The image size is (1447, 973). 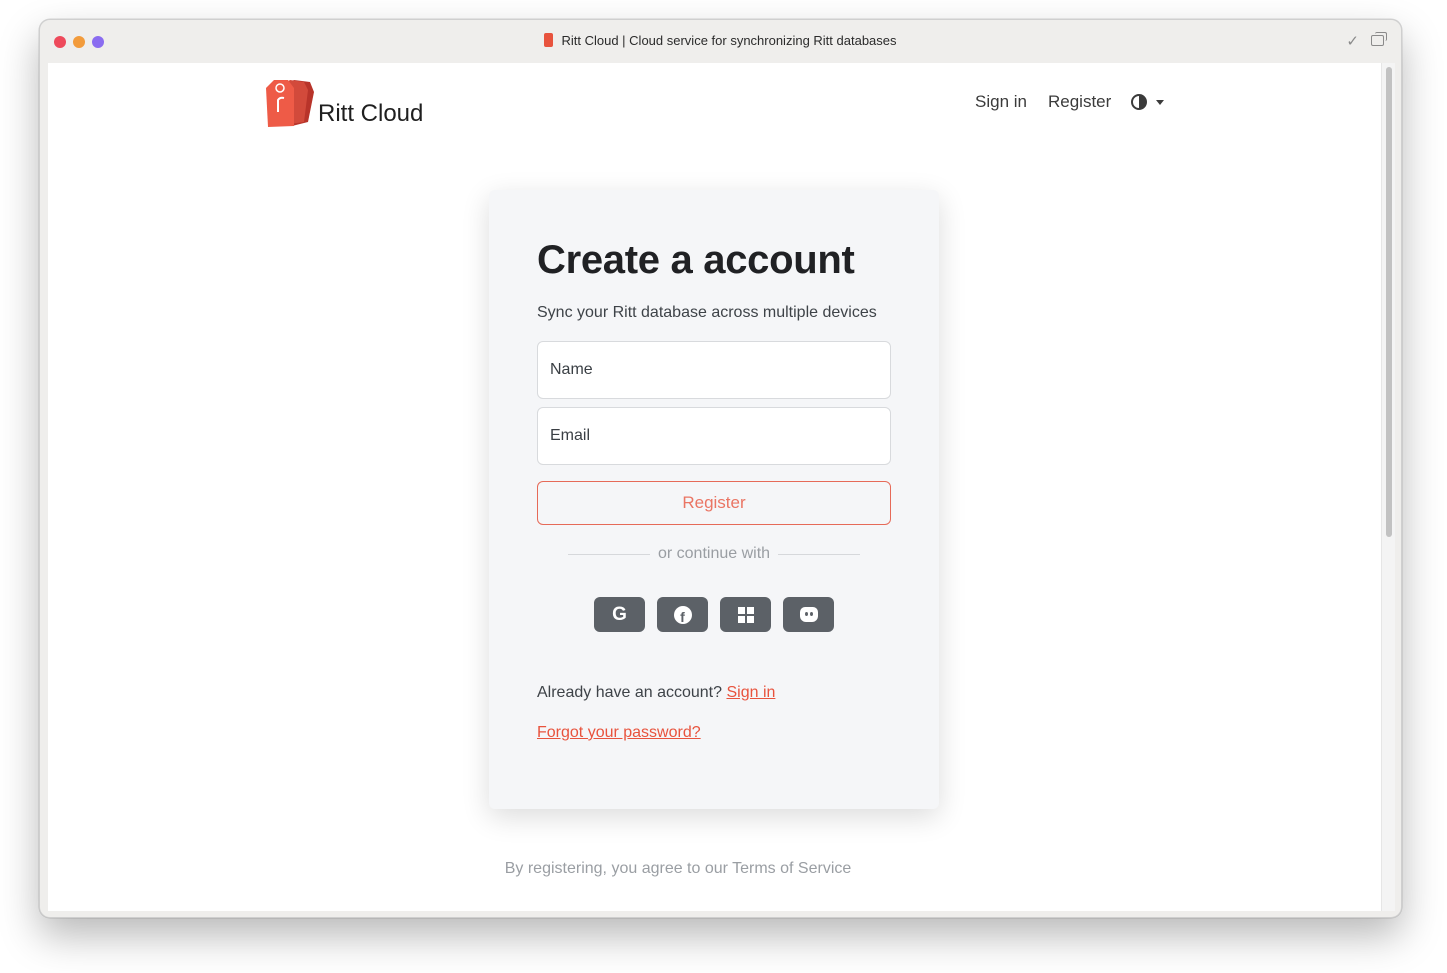 I want to click on name-field, so click(x=714, y=370).